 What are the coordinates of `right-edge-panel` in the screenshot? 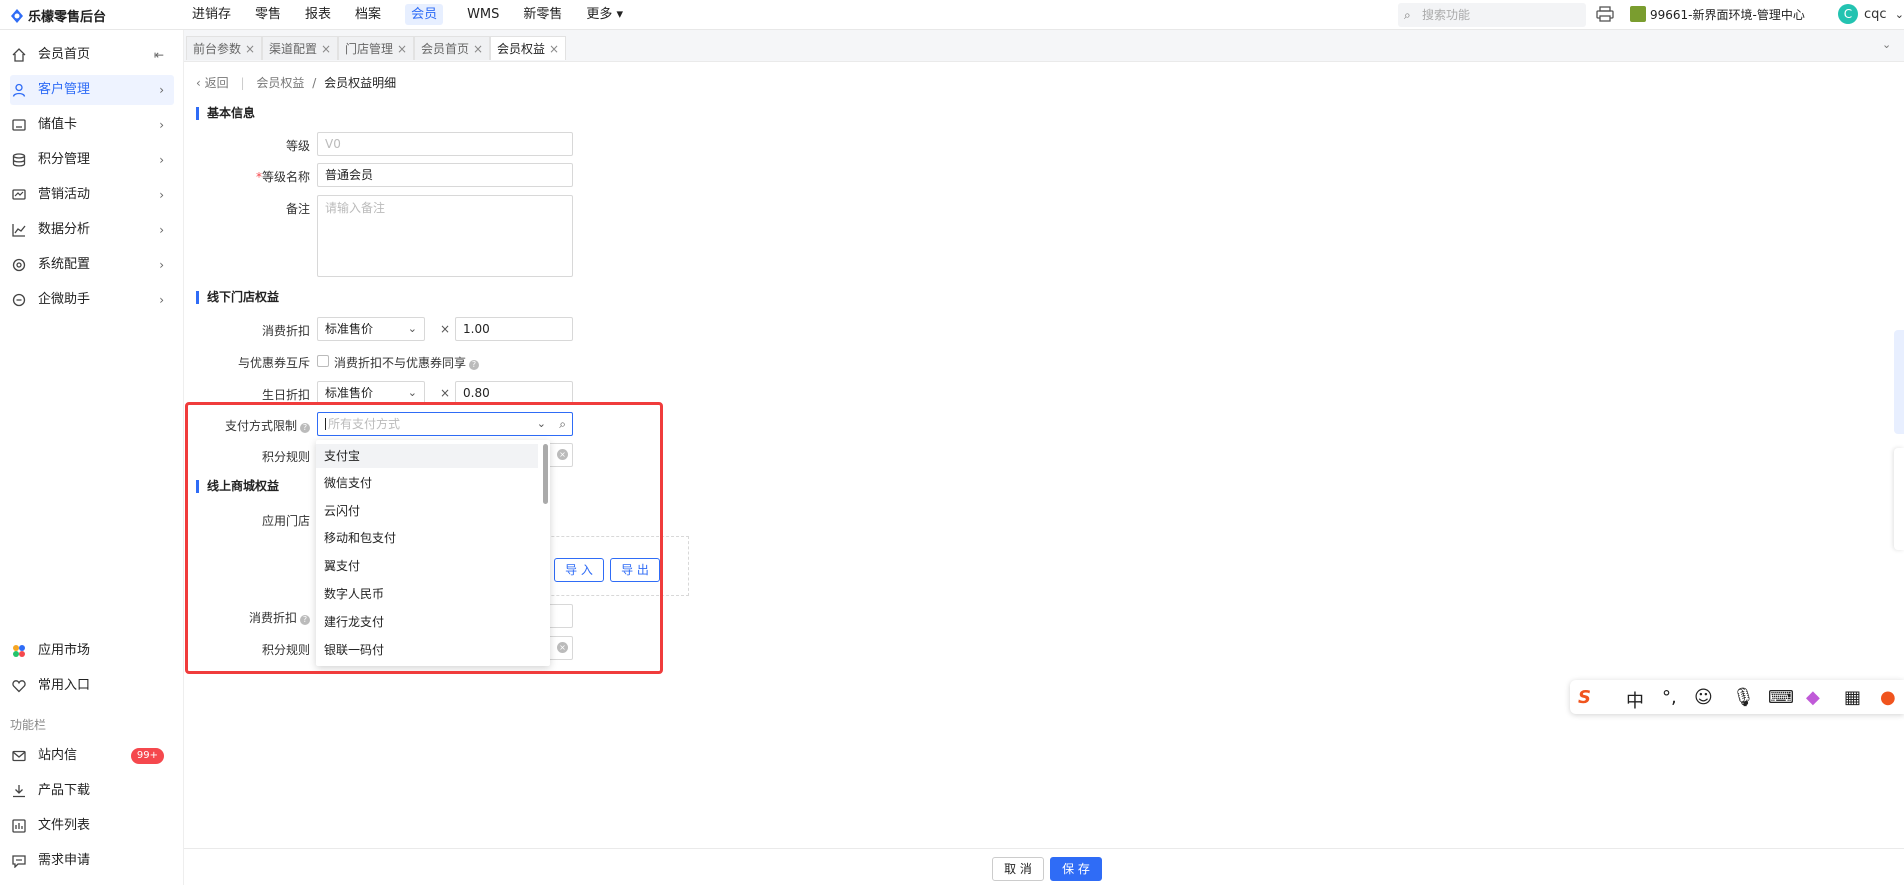 It's located at (1899, 499).